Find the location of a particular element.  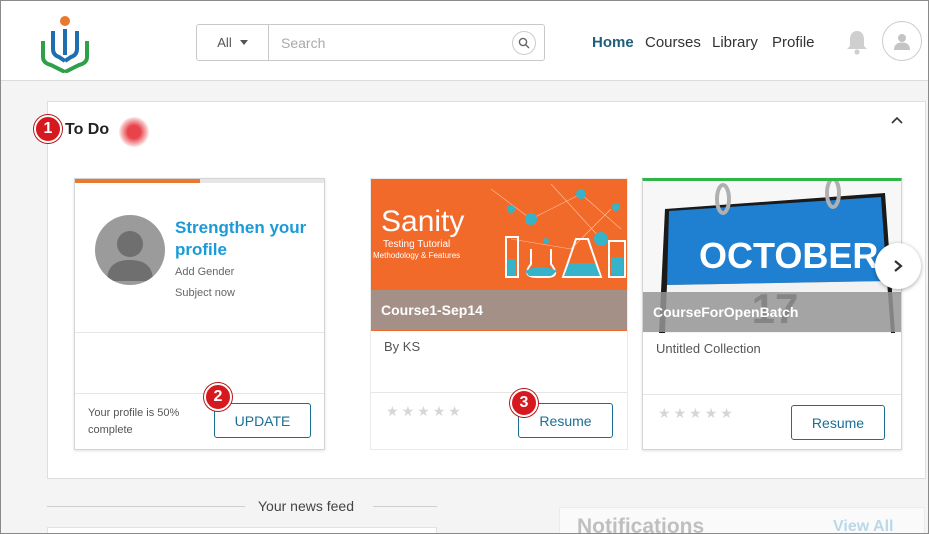

carousel-next-button is located at coordinates (898, 266).